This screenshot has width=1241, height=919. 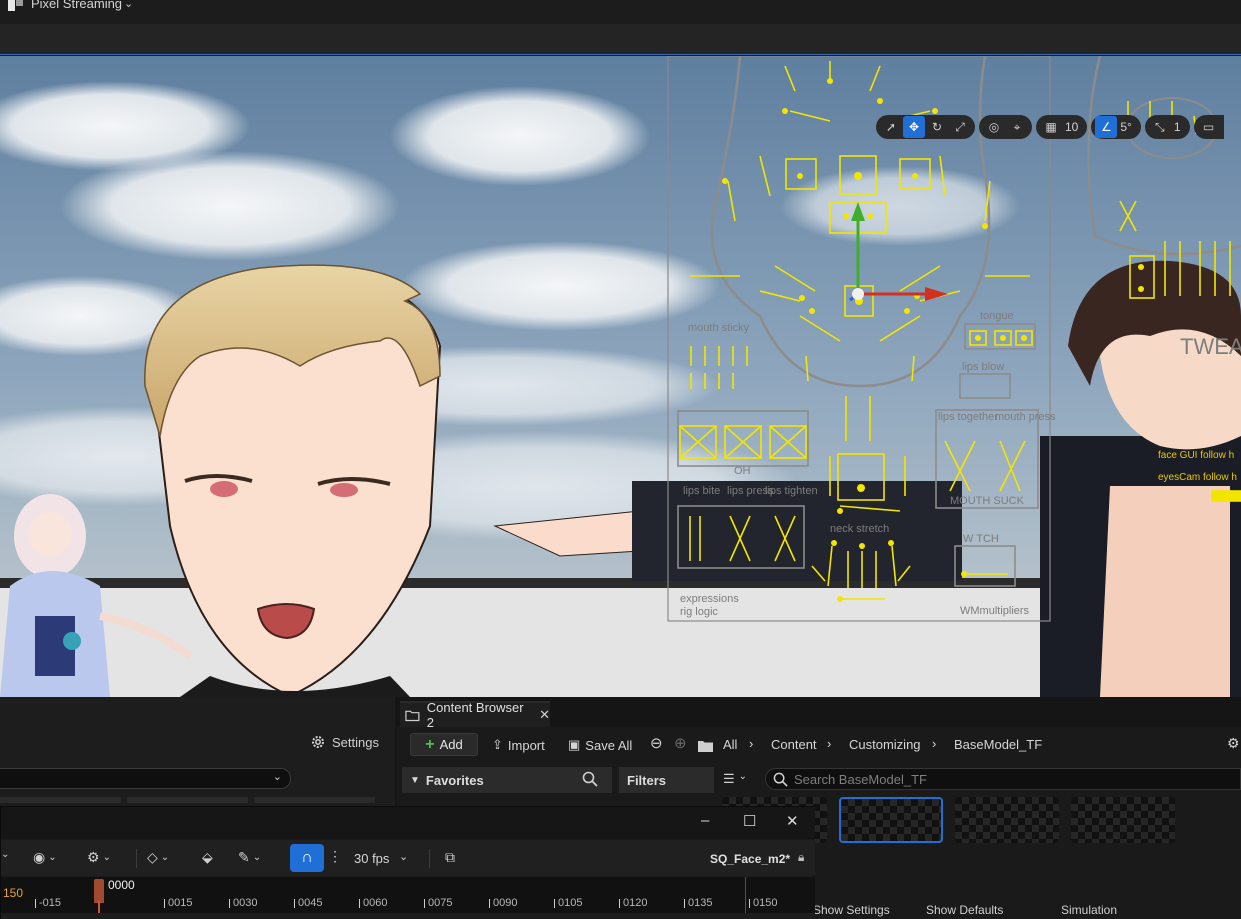 What do you see at coordinates (934, 743) in the screenshot?
I see `chevron-right-icon: ›` at bounding box center [934, 743].